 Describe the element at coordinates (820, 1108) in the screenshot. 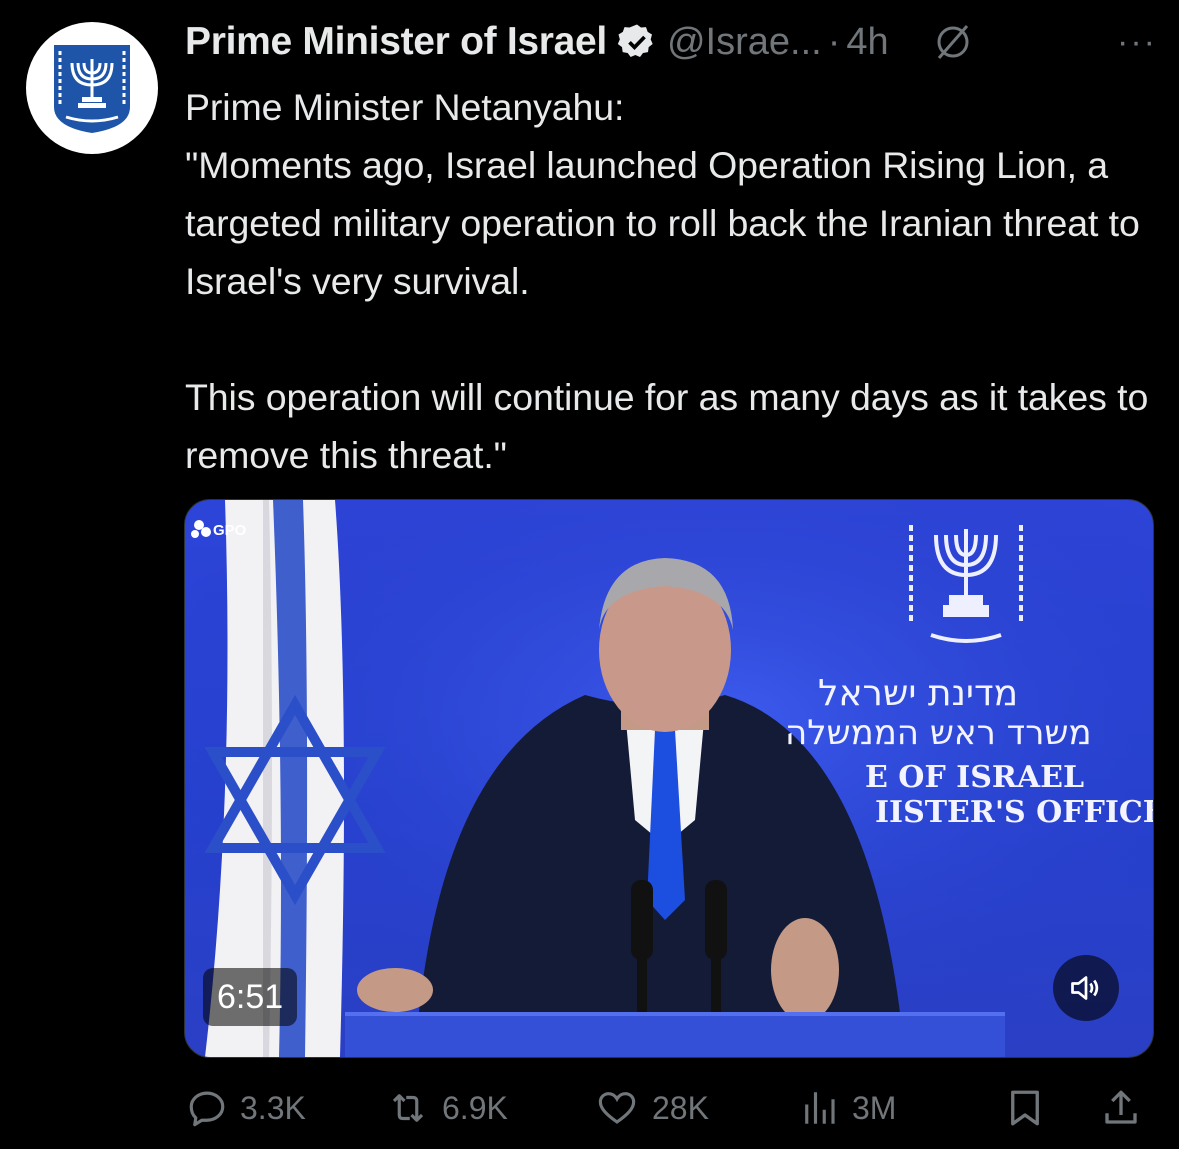

I see `views-icon` at that location.